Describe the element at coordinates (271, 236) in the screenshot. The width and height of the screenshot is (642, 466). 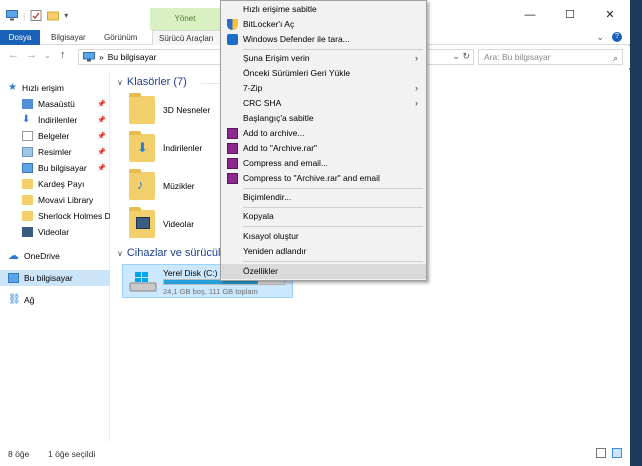
I see `menu-item-label: Kısayol oluştur` at that location.